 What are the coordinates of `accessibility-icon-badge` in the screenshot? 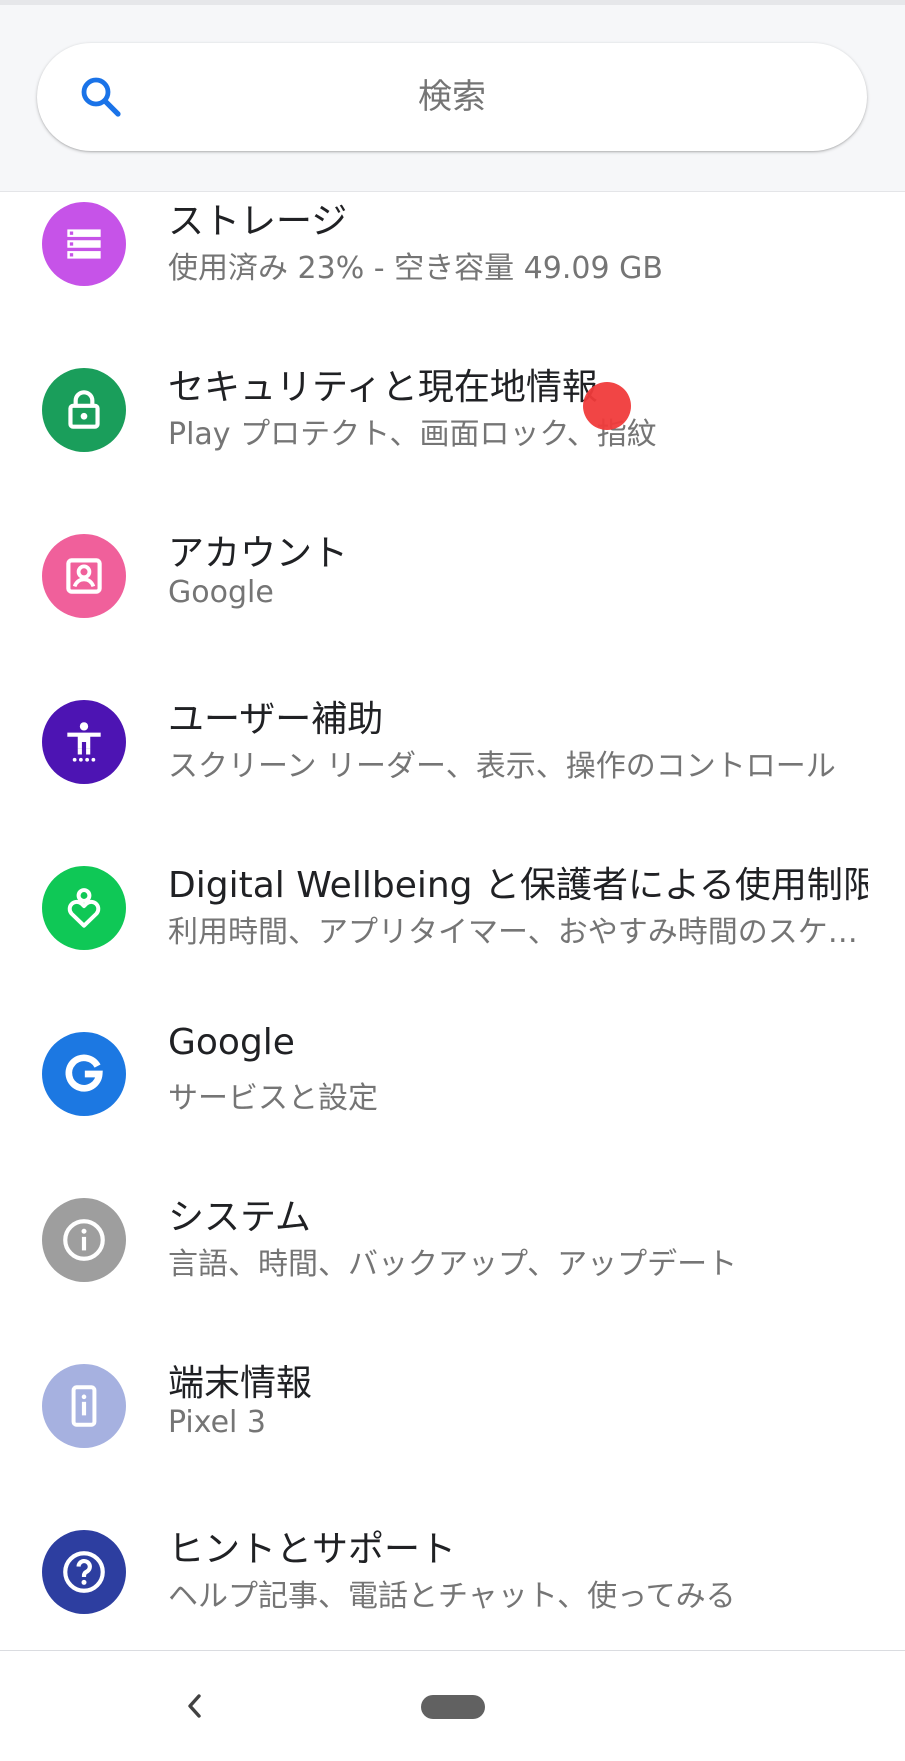 It's located at (84, 742).